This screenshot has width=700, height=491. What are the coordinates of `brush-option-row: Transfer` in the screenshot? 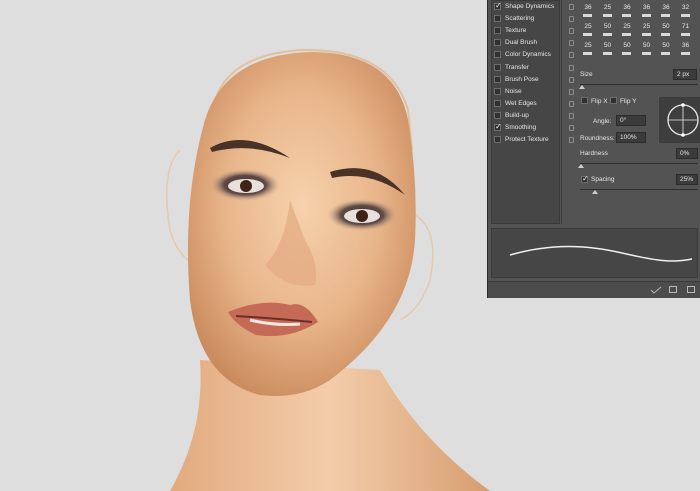 It's located at (534, 68).